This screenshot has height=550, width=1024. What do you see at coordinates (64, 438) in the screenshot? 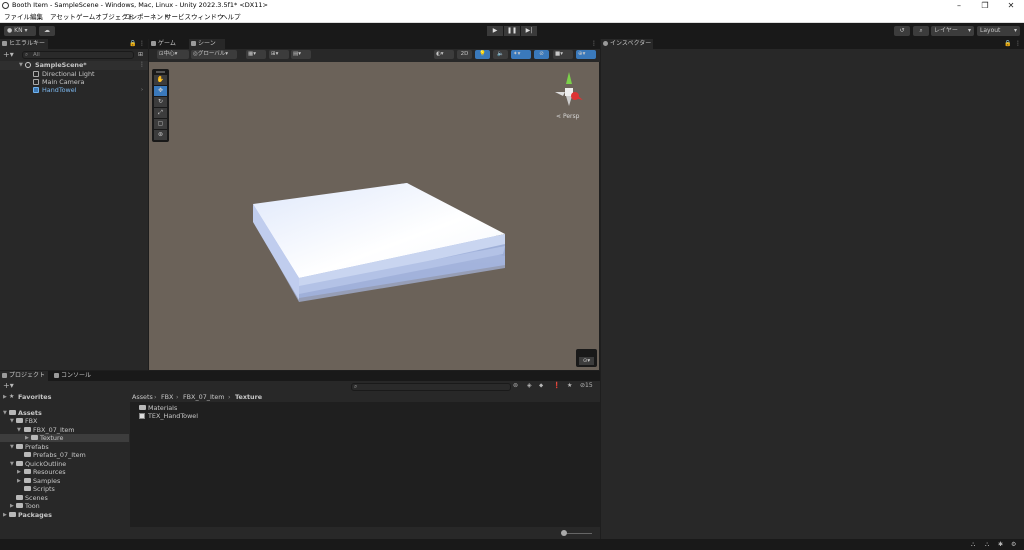
I see `folder-row-texture: ▶ Texture` at bounding box center [64, 438].